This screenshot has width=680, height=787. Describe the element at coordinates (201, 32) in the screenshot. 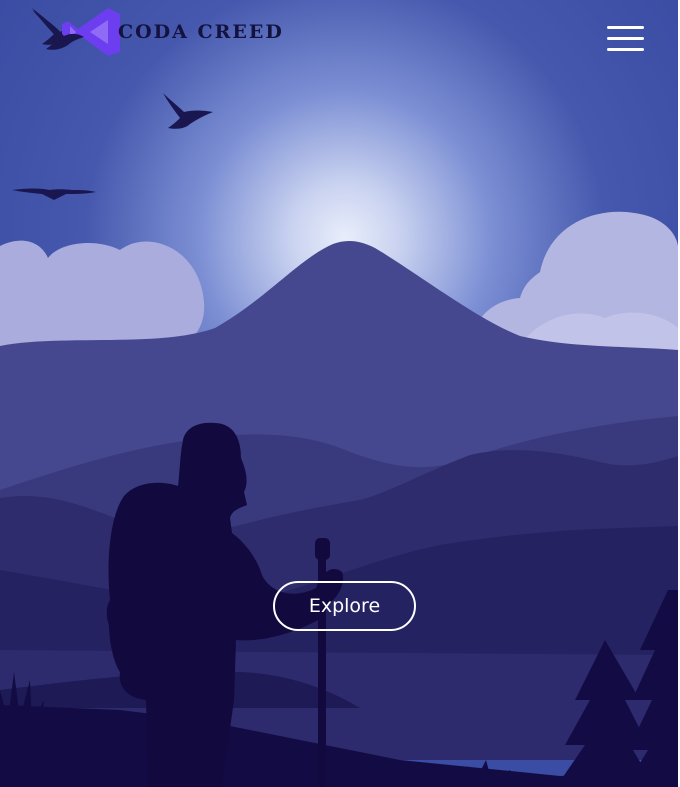

I see `brand-name: CODA CREED` at that location.